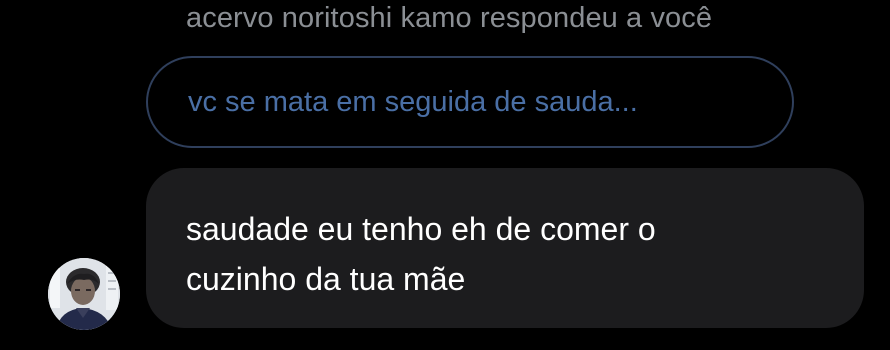  I want to click on person-portrait-icon, so click(84, 294).